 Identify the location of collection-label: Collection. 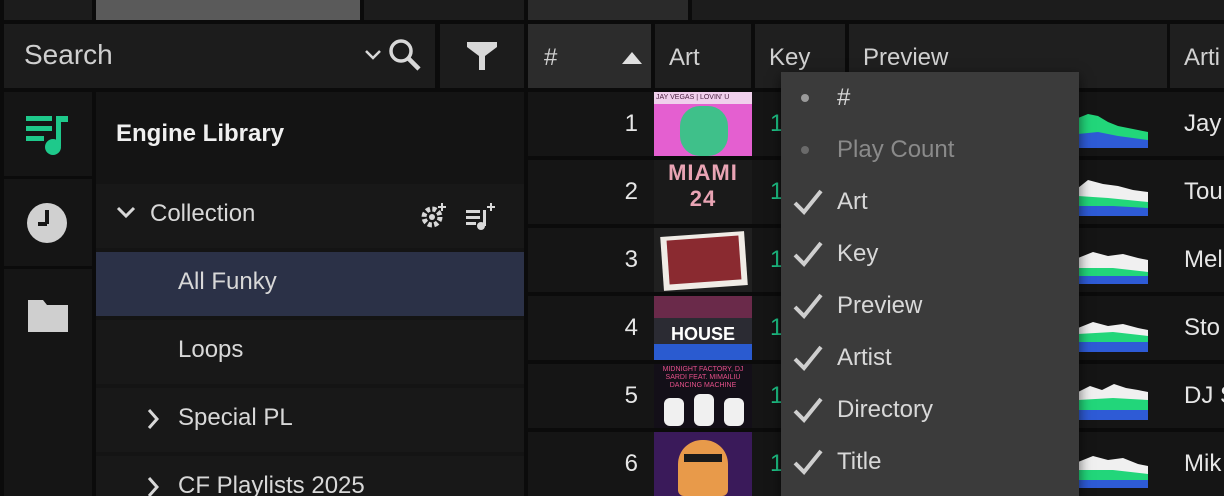
(203, 213).